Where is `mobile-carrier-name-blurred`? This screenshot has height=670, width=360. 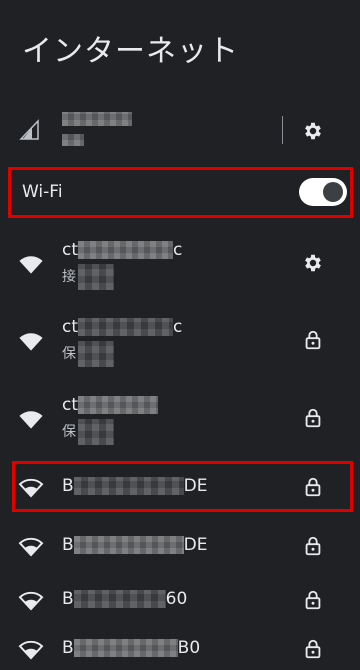 mobile-carrier-name-blurred is located at coordinates (97, 119).